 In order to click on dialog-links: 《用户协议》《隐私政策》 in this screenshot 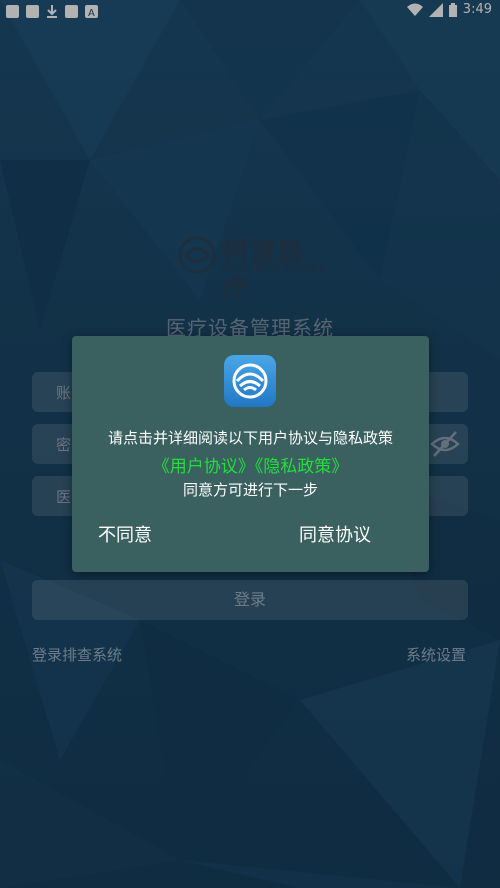, I will do `click(250, 464)`.